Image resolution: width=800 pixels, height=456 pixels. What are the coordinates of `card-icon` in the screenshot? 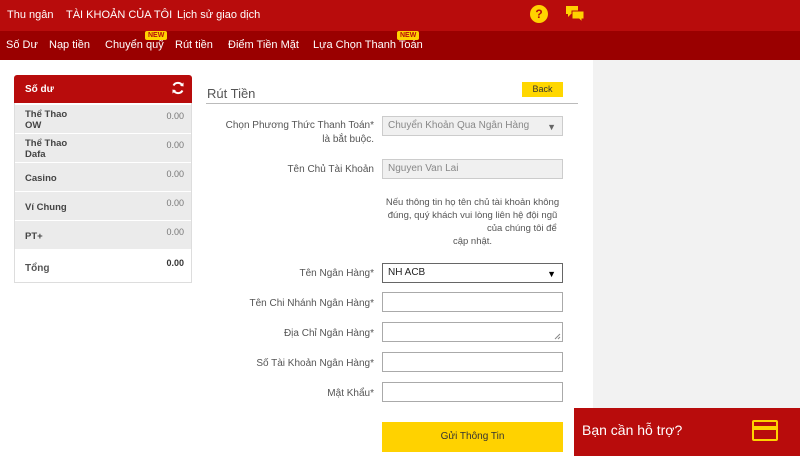 It's located at (765, 430).